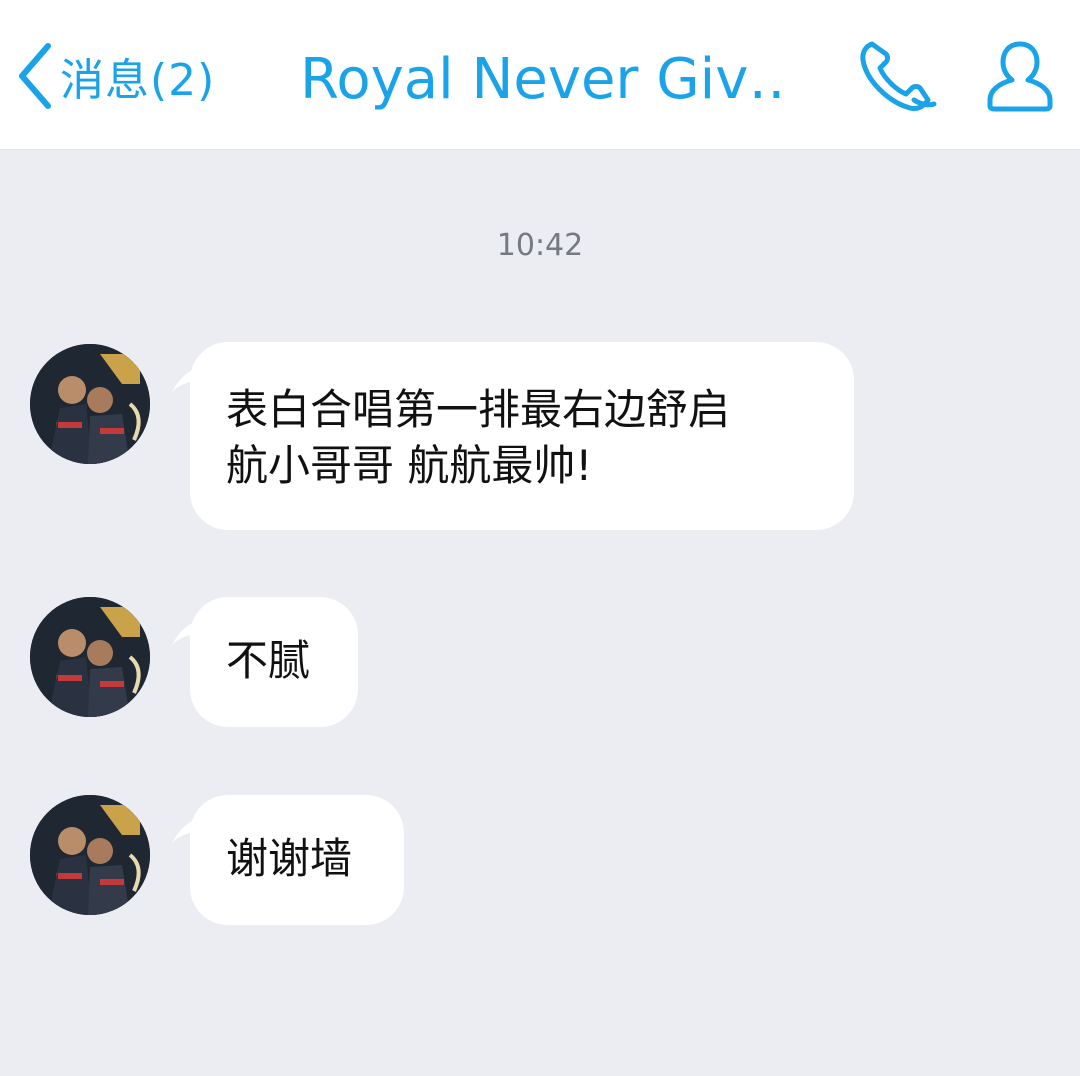  I want to click on message-text: 谢谢墙, so click(289, 858).